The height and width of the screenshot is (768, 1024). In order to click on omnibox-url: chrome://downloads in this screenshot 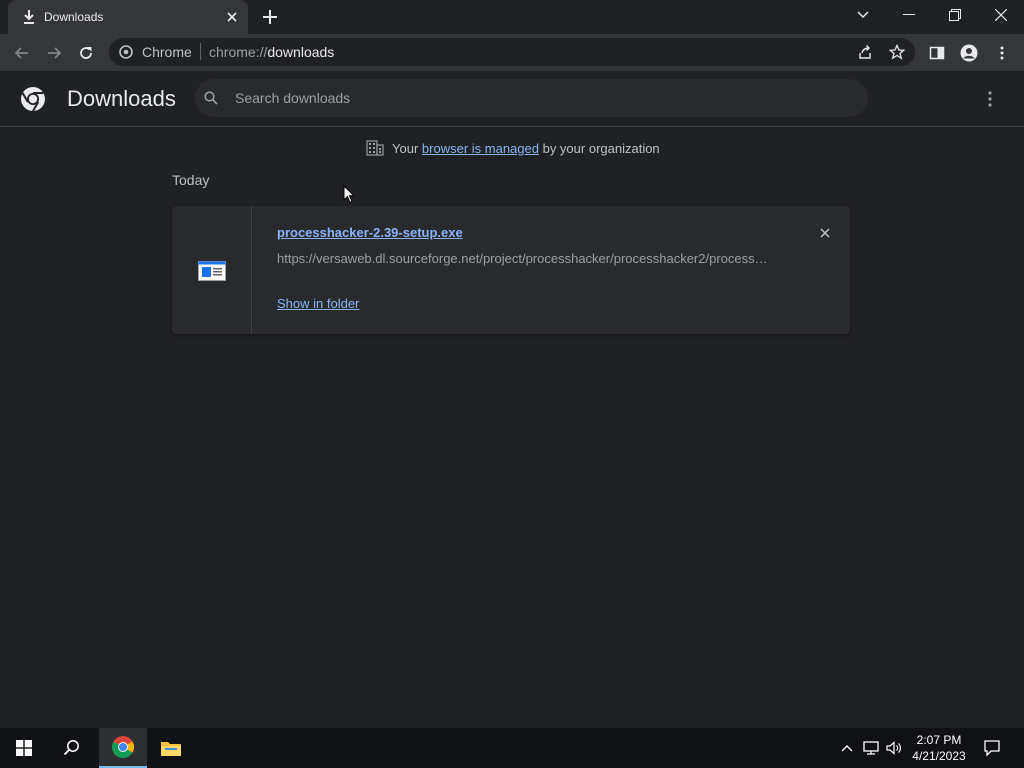, I will do `click(271, 52)`.